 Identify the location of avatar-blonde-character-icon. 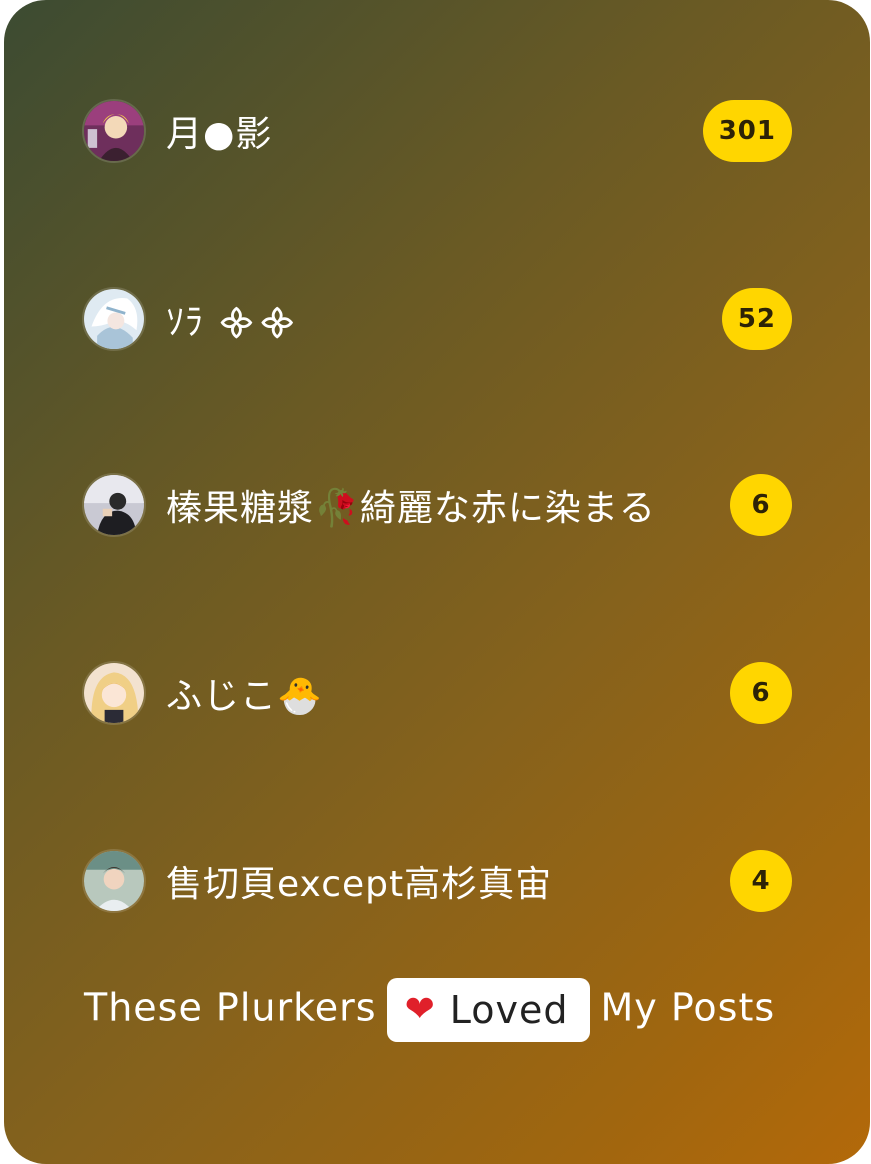
(114, 131).